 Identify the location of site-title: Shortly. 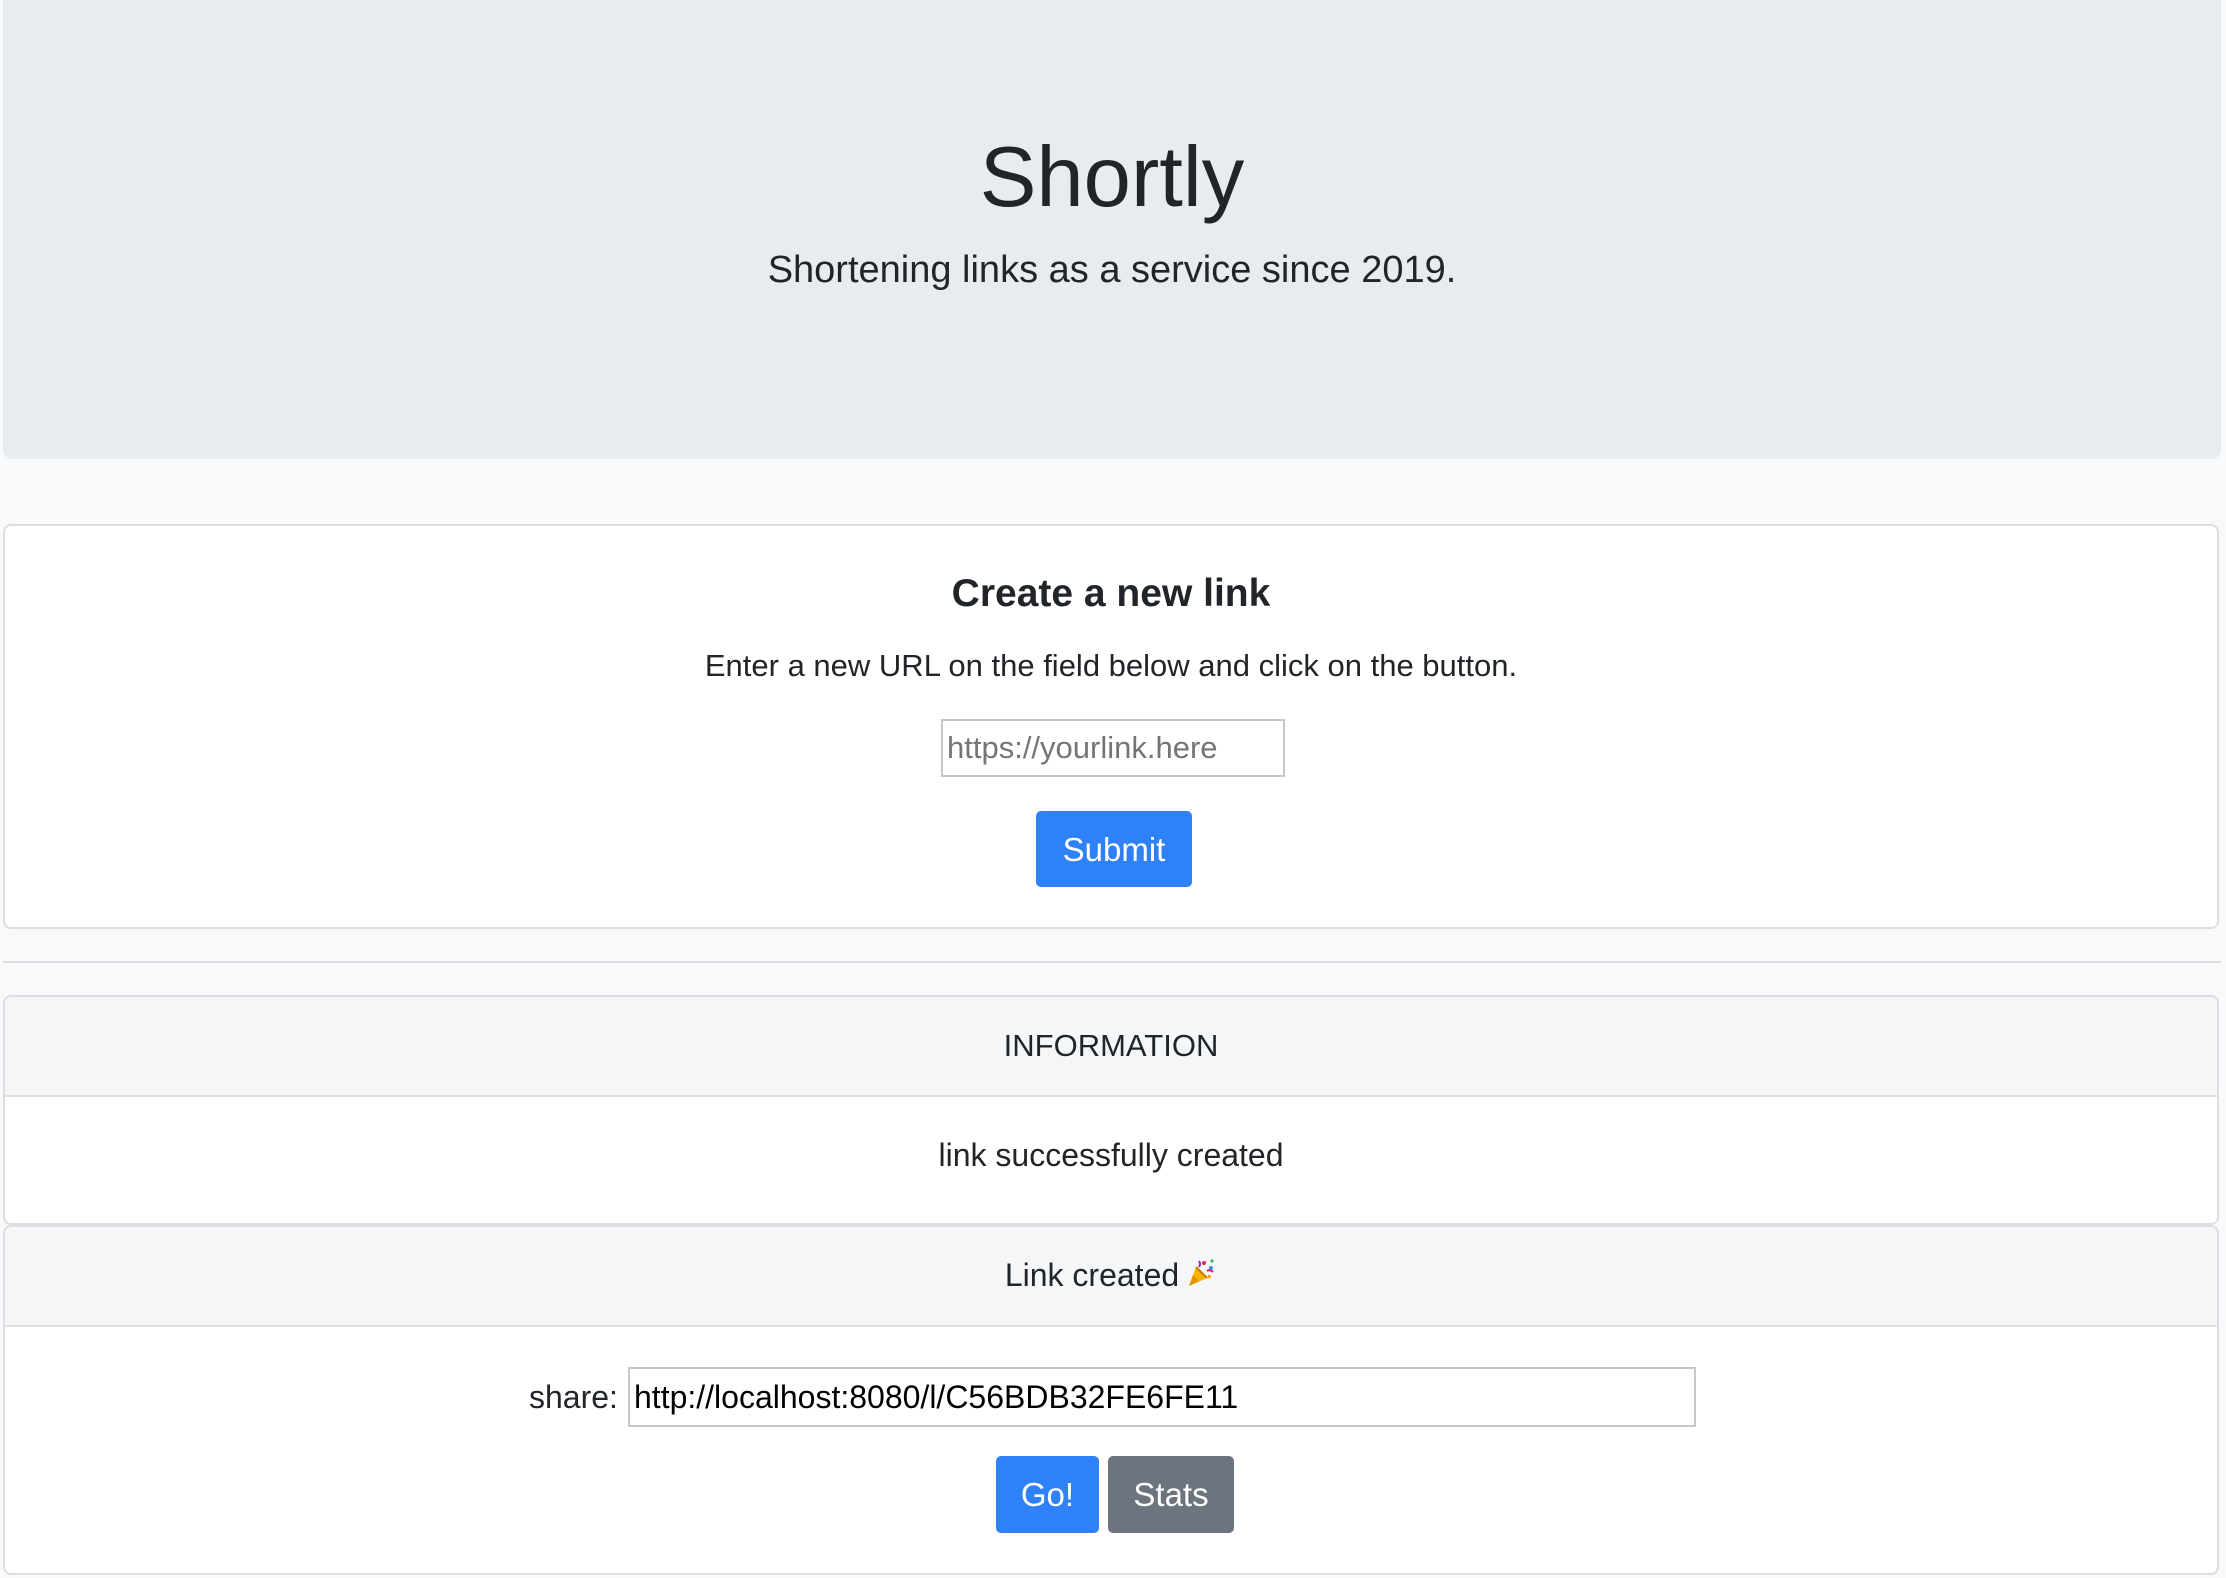
(1112, 177).